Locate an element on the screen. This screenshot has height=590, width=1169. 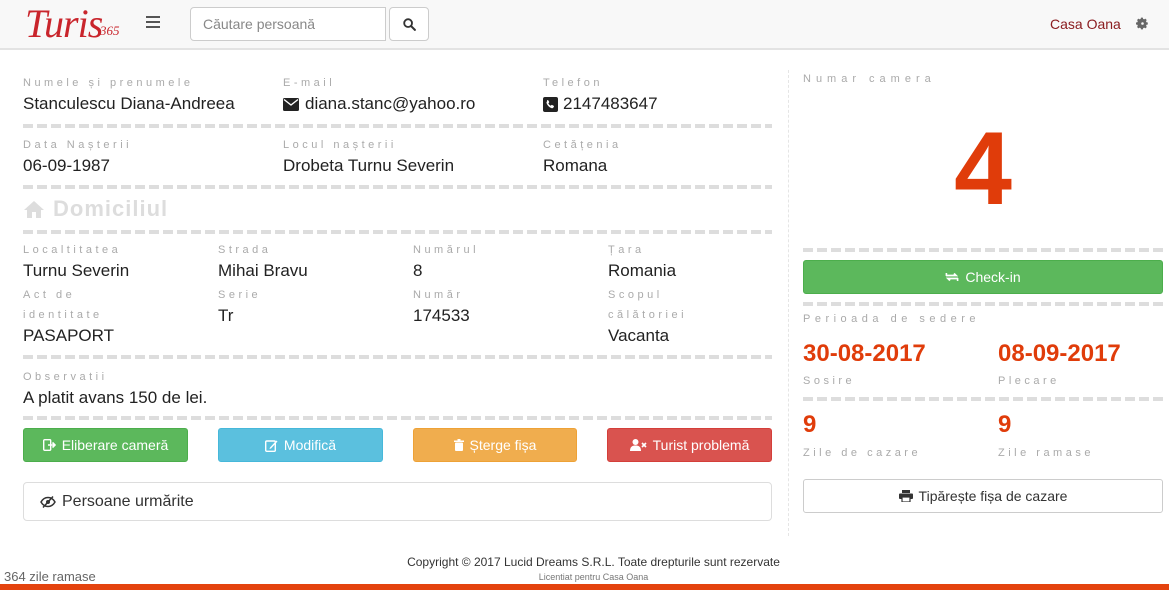
watched-persons-label: Persoane urmărite is located at coordinates (128, 501).